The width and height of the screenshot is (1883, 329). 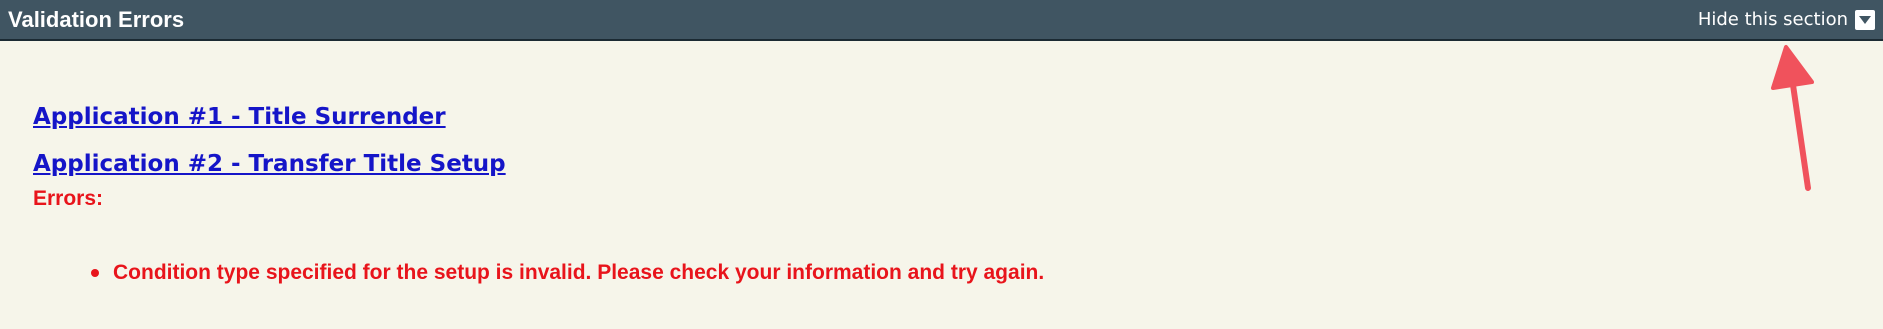 I want to click on triangle-down-icon-glyph, so click(x=1865, y=20).